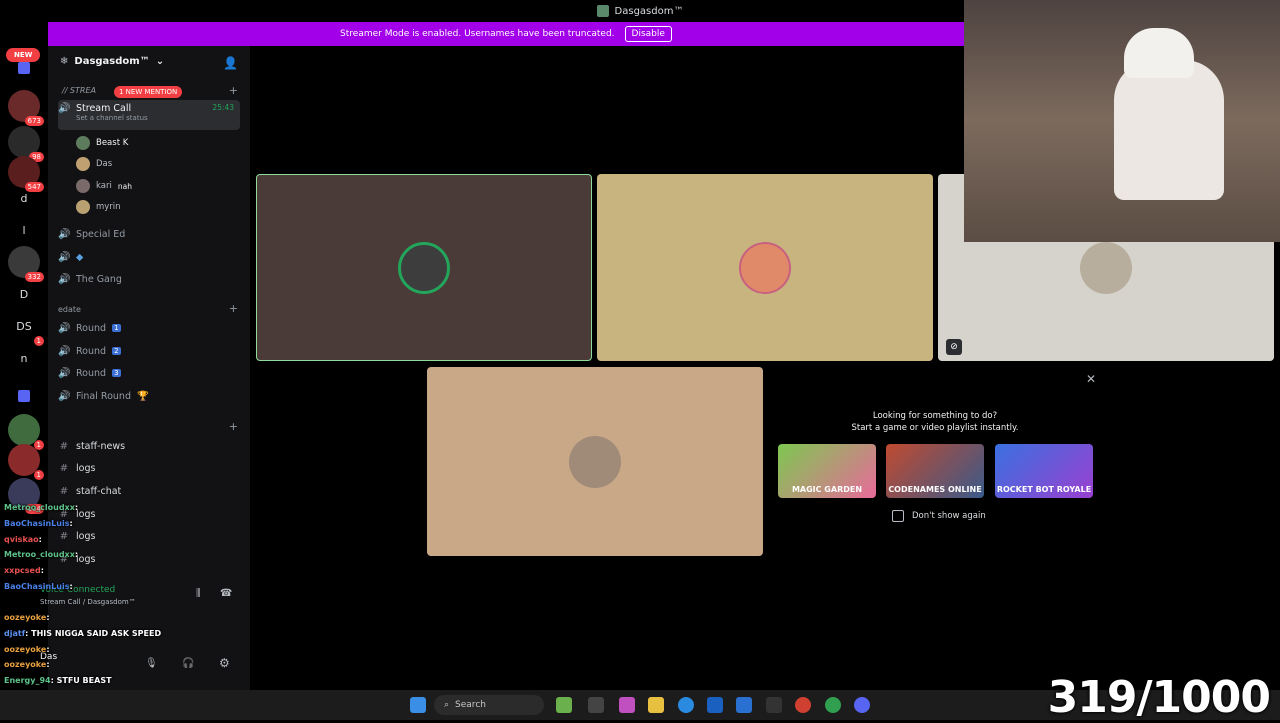 Image resolution: width=1280 pixels, height=723 pixels. What do you see at coordinates (79, 90) in the screenshot?
I see `category-stream: // STREA` at bounding box center [79, 90].